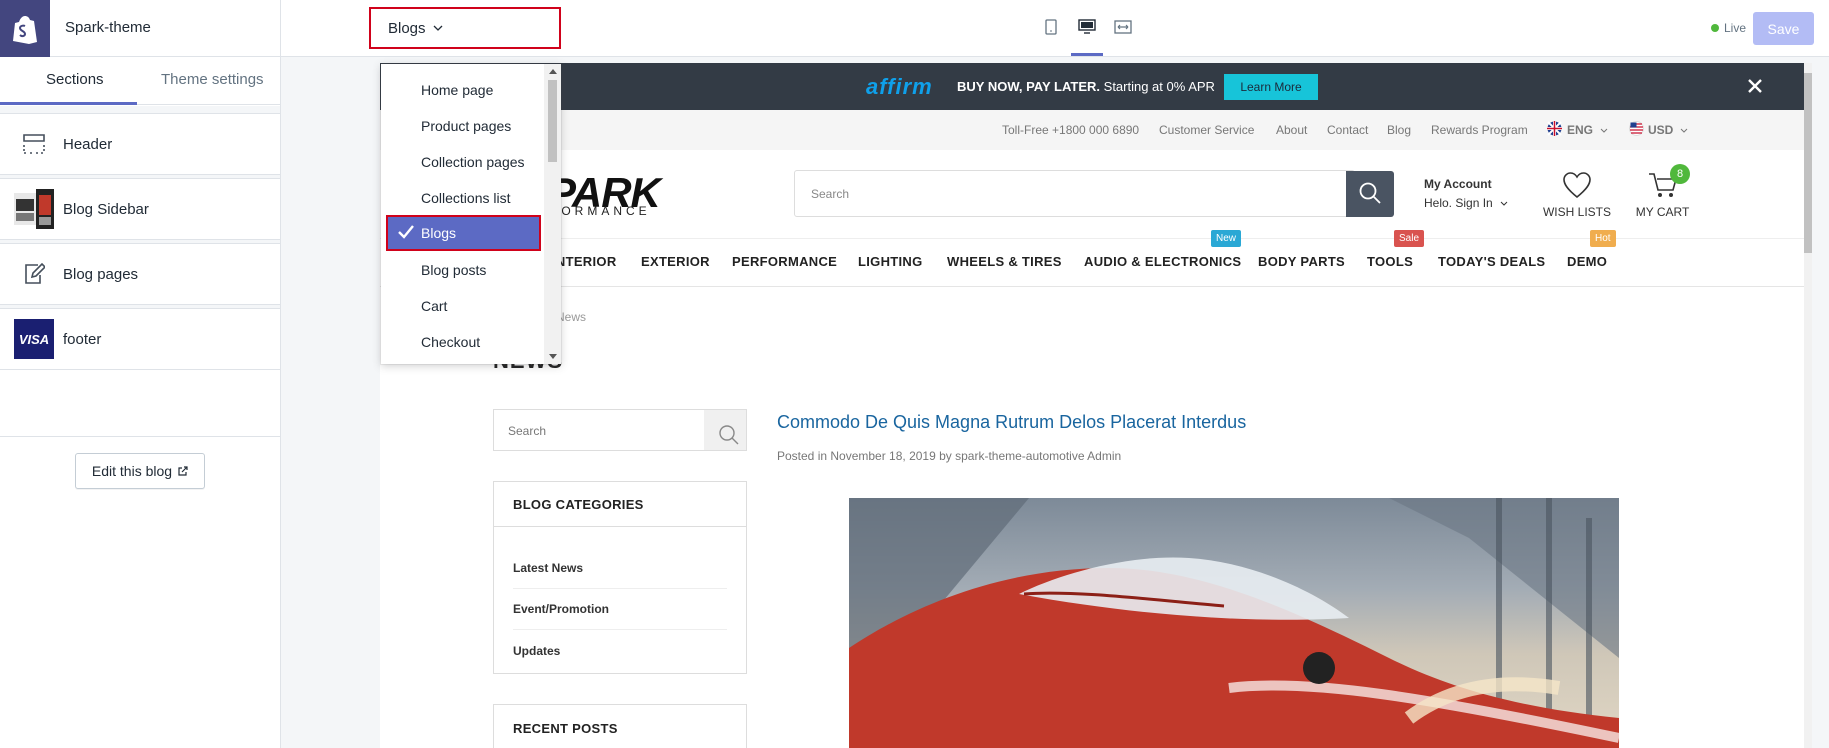 The image size is (1829, 748). Describe the element at coordinates (553, 71) in the screenshot. I see `scroll-up-arrow-icon` at that location.